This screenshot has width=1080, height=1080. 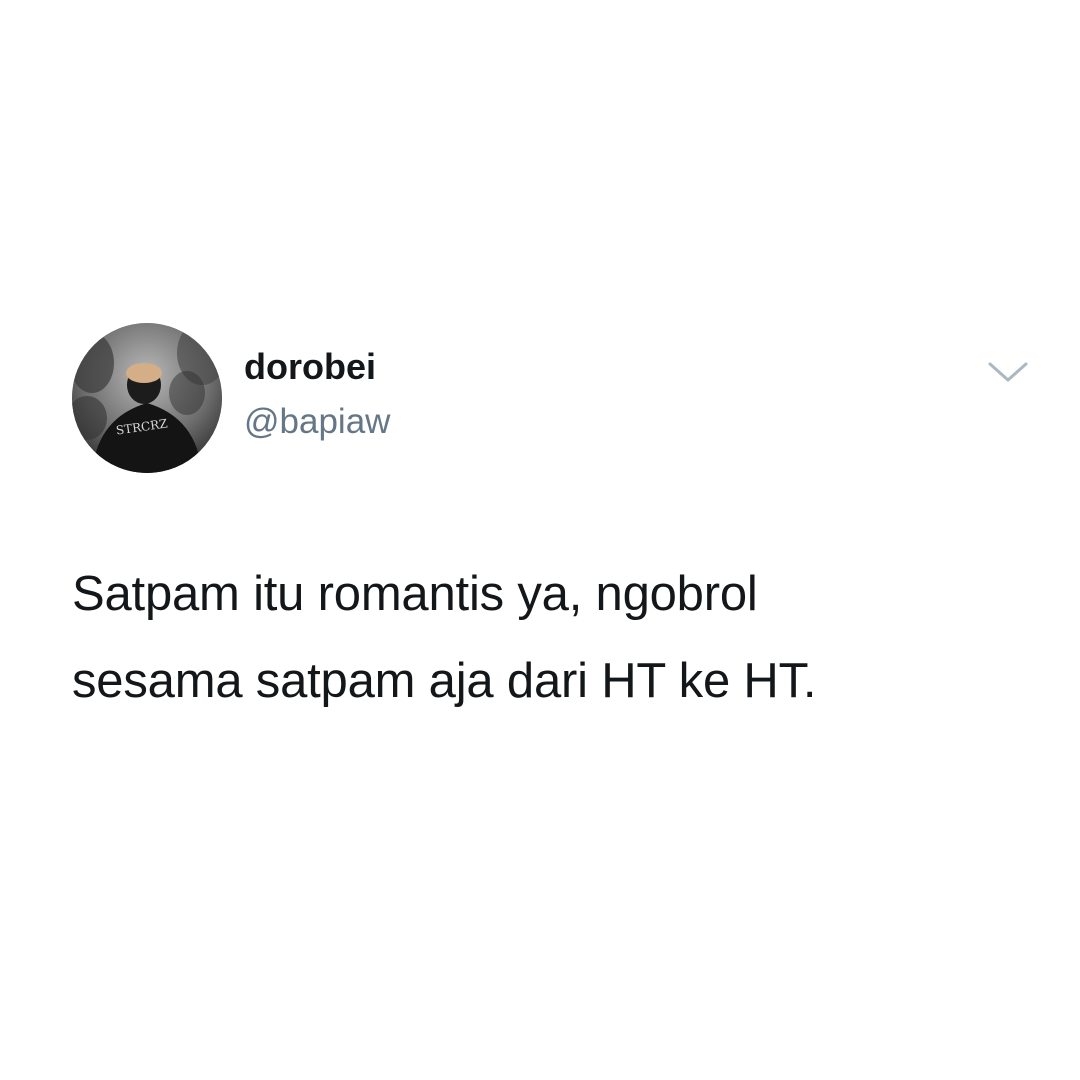 I want to click on tweet-text-line: sesama satpam aja dari HT ke HT., so click(x=444, y=681).